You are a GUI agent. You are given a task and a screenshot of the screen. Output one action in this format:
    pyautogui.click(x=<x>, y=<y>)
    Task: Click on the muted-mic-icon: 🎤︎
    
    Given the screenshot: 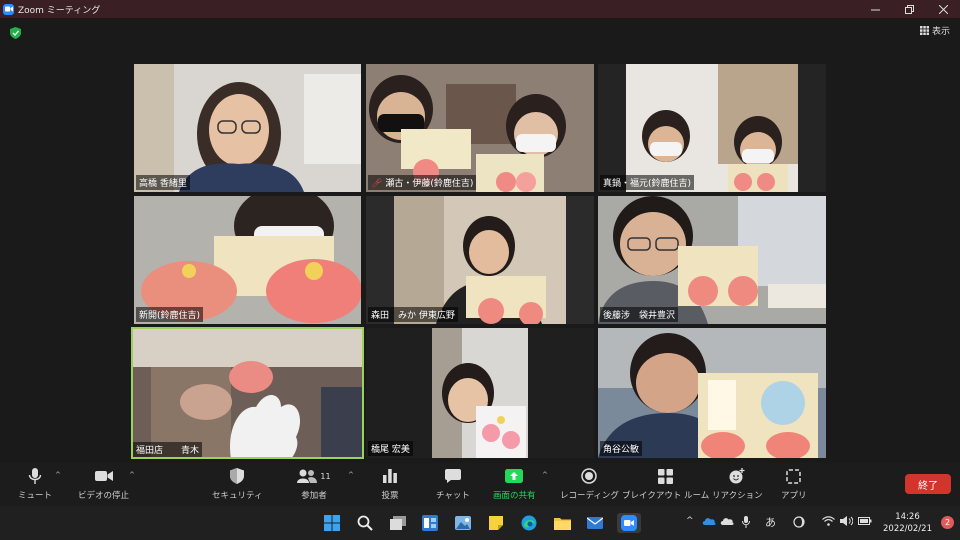 What is the action you would take?
    pyautogui.click(x=377, y=184)
    